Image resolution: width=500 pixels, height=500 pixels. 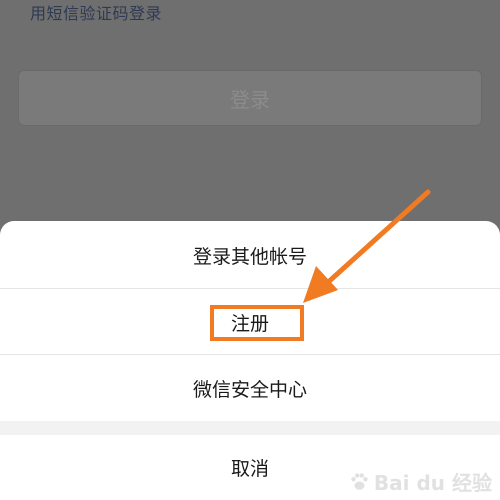 What do you see at coordinates (250, 388) in the screenshot?
I see `wechat-security-center-option: 微信安全中心` at bounding box center [250, 388].